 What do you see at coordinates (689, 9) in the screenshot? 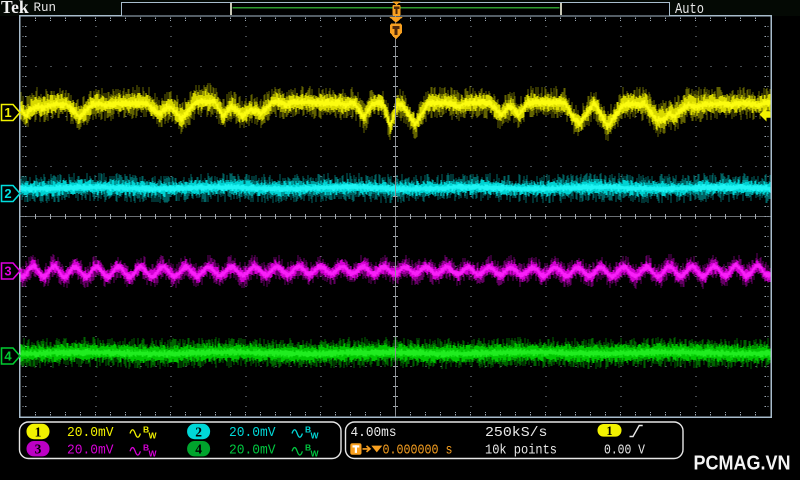
I see `svg-text: Auto` at bounding box center [689, 9].